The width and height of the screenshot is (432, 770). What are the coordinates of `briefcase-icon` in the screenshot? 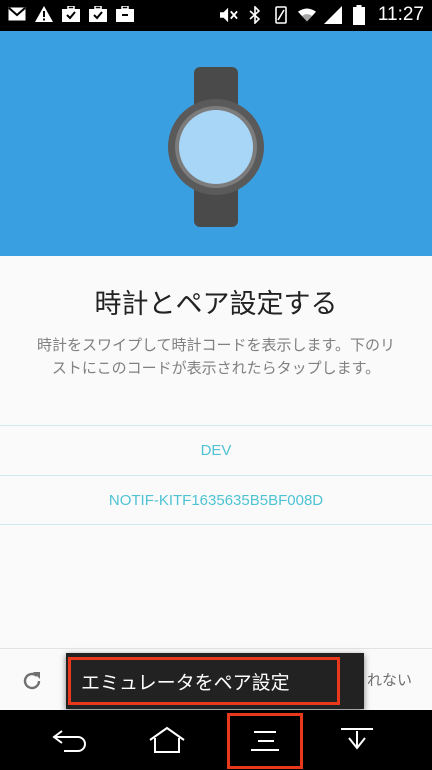 It's located at (125, 14).